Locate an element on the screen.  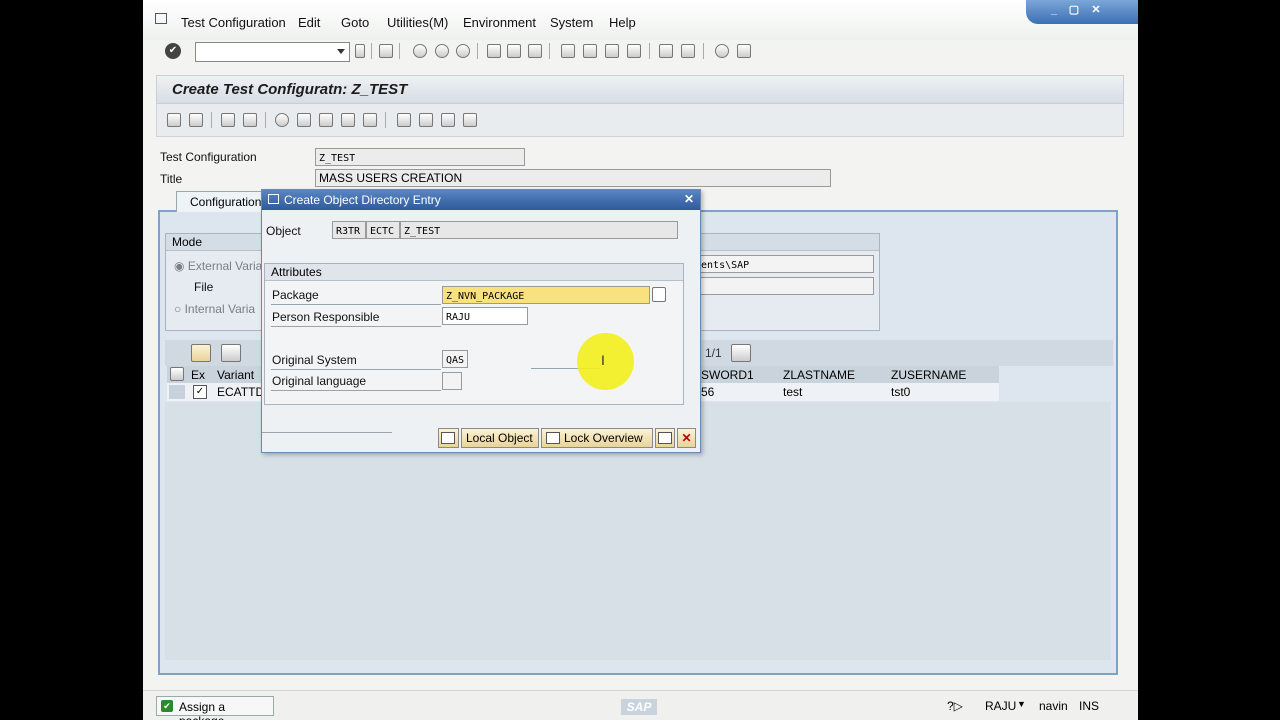
cell-variant: ECATTD is located at coordinates (240, 392).